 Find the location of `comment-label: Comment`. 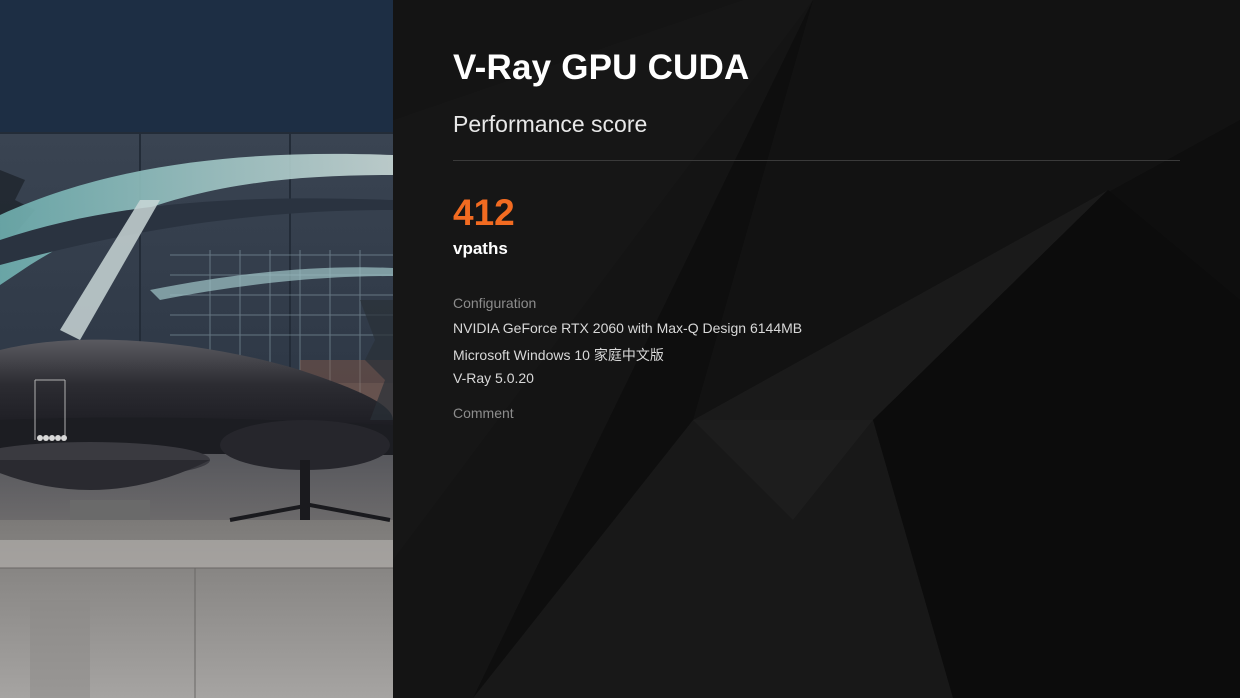

comment-label: Comment is located at coordinates (483, 413).